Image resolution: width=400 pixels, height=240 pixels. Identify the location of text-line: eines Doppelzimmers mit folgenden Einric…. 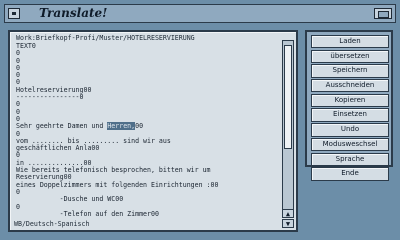
(117, 184).